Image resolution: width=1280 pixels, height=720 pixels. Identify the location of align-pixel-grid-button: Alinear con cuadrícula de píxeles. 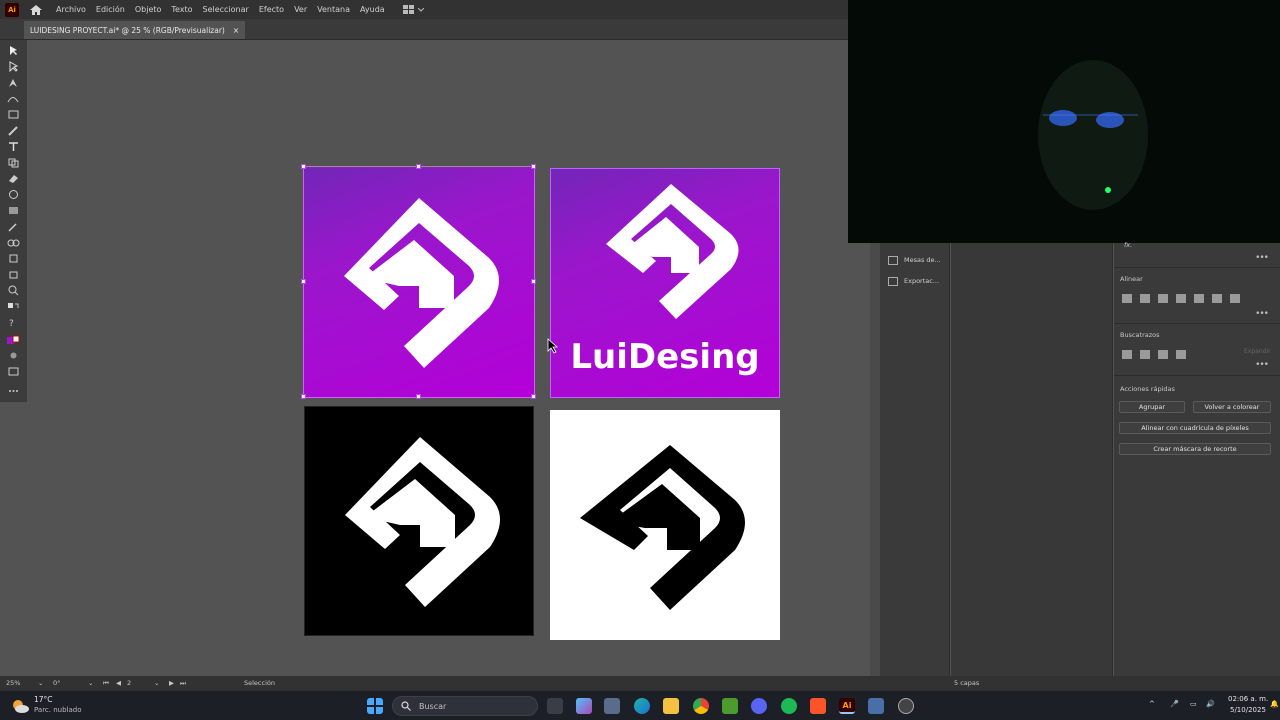
(1195, 428).